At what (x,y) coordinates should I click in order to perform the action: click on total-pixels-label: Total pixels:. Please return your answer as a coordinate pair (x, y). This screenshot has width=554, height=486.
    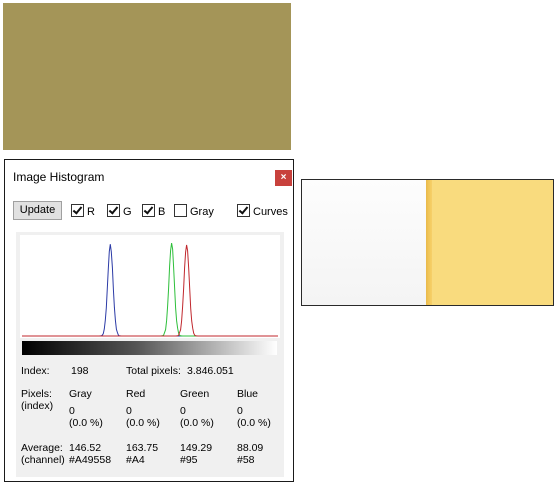
    Looking at the image, I should click on (153, 371).